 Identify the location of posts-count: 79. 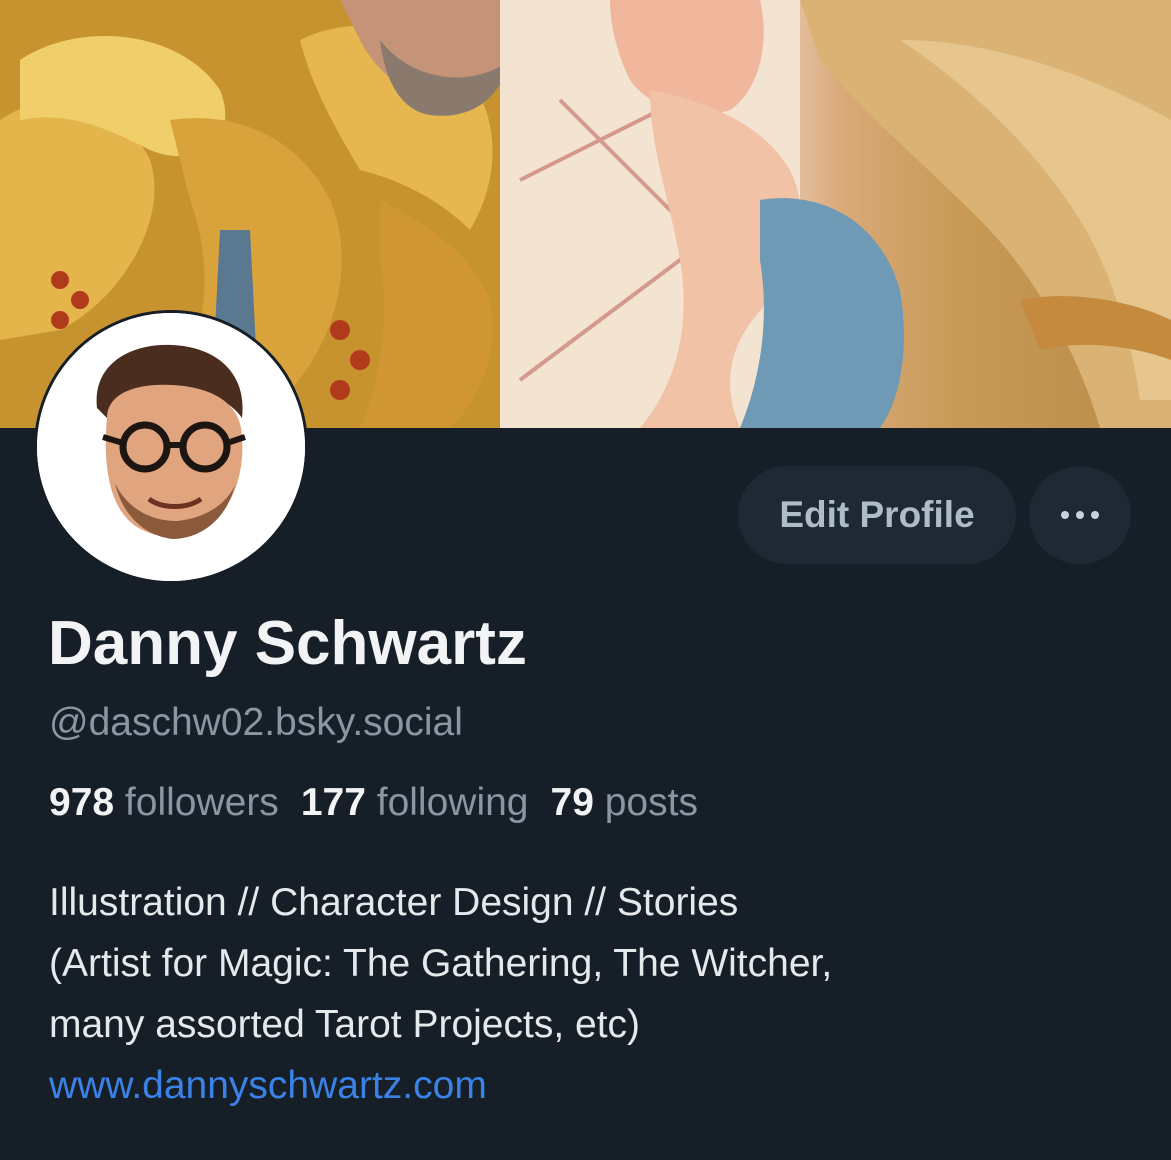
(572, 802).